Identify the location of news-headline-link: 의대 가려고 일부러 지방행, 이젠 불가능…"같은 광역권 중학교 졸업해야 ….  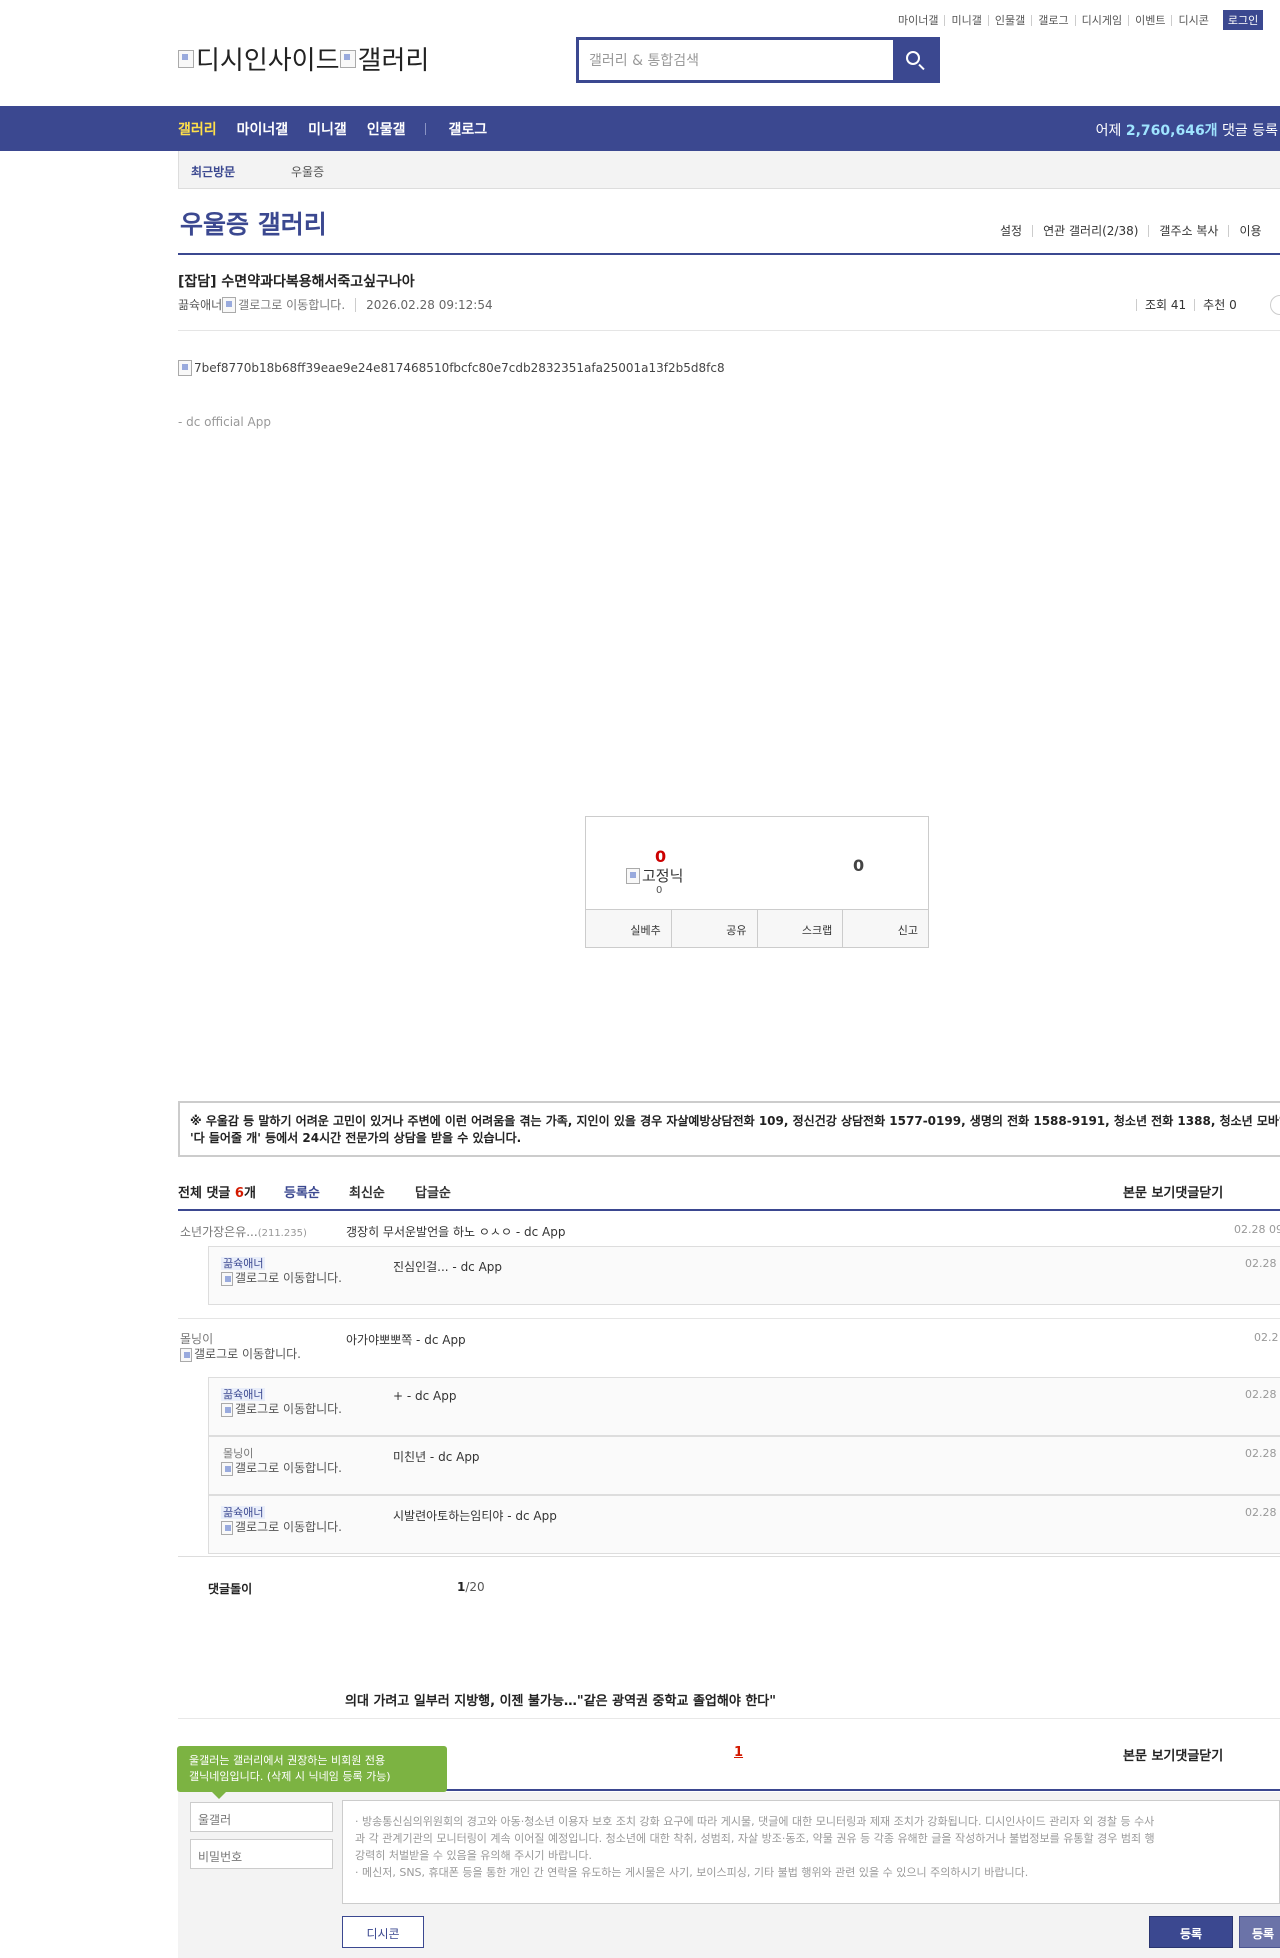
(560, 1699).